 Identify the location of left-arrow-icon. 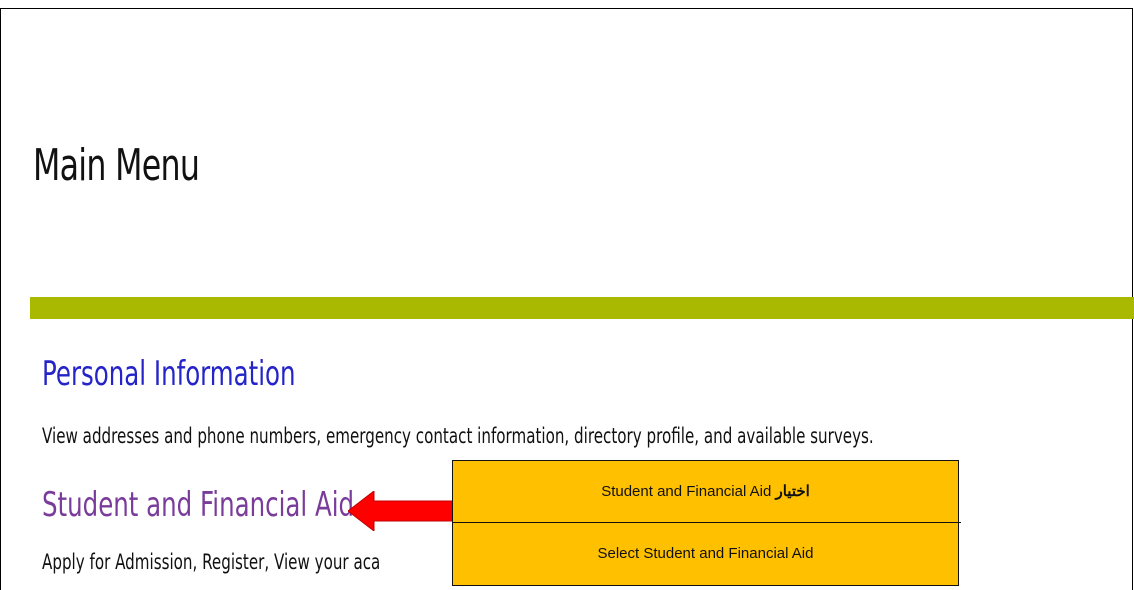
(401, 511).